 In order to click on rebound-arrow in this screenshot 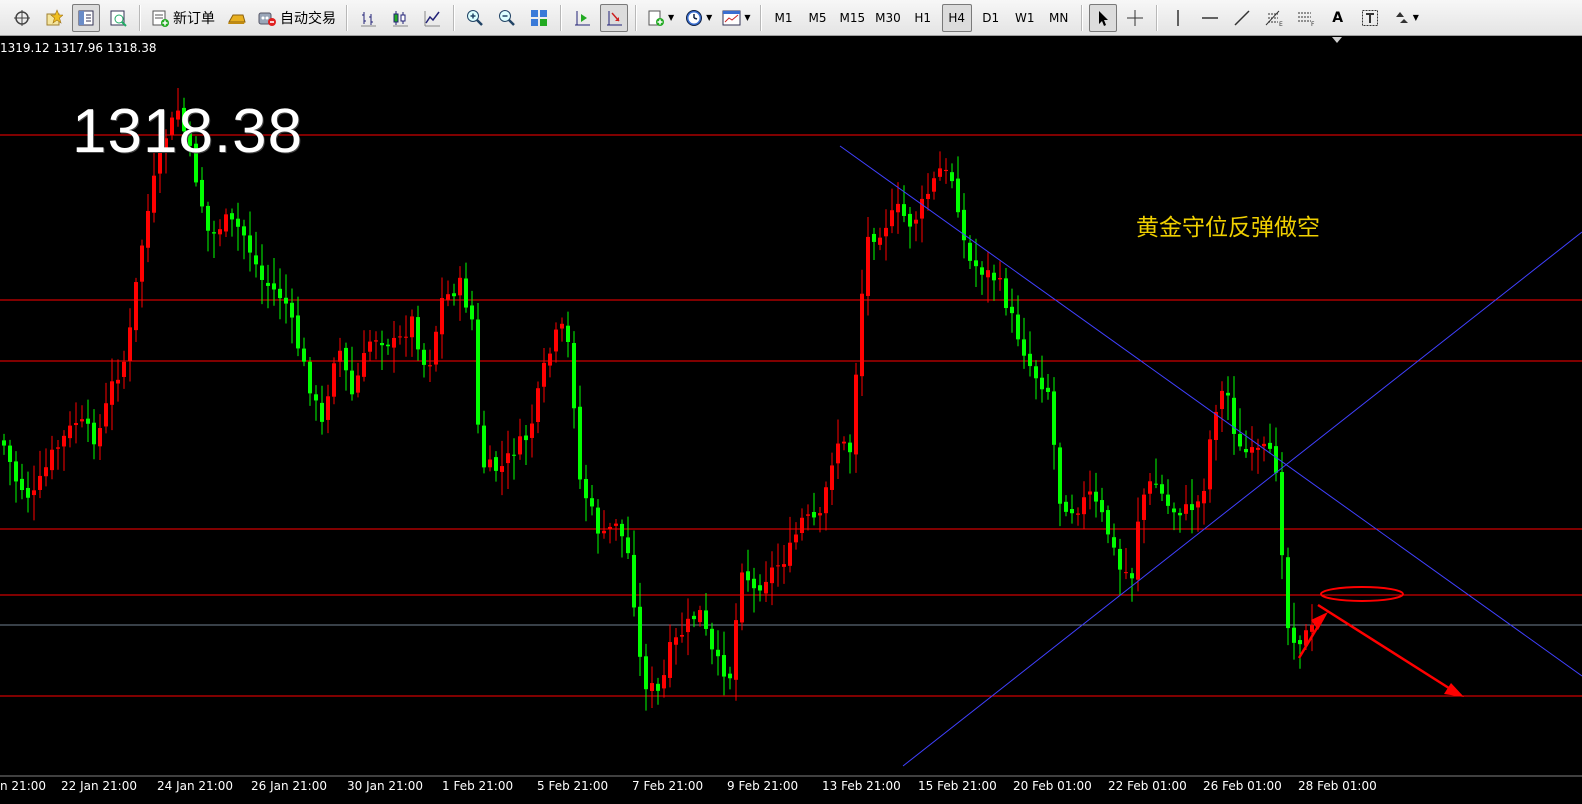, I will do `click(1312, 635)`.